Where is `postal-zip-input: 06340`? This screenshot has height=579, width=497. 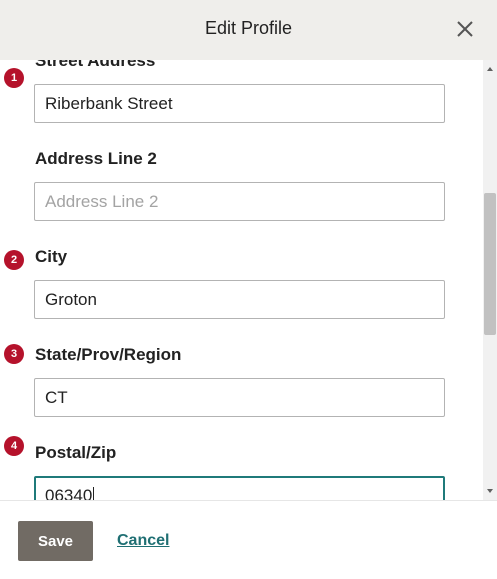
postal-zip-input: 06340 is located at coordinates (239, 488).